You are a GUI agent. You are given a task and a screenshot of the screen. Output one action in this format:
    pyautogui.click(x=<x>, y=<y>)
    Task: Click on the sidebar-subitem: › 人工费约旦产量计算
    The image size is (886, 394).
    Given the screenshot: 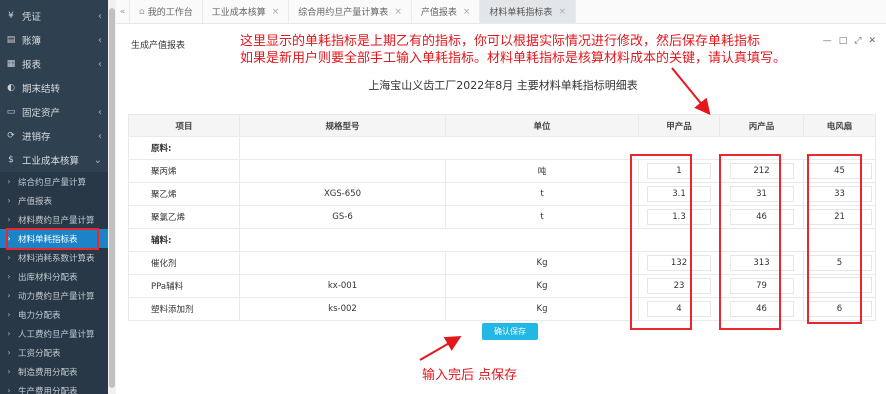 What is the action you would take?
    pyautogui.click(x=54, y=333)
    